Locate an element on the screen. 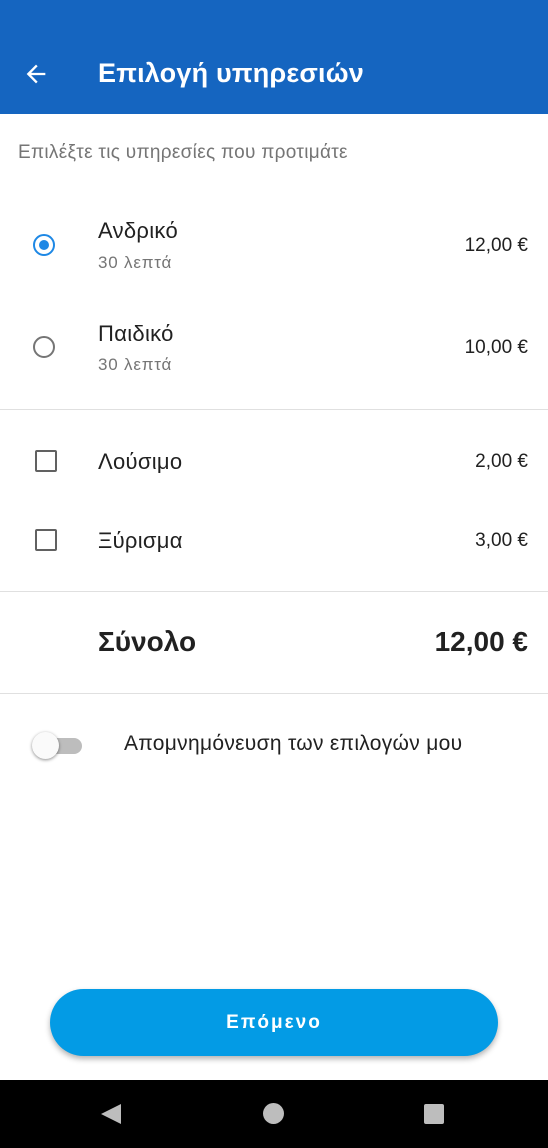 This screenshot has width=548, height=1148. instructions-text: Επιλέξτε τις υπηρεσίες που προτιμάτε is located at coordinates (183, 152).